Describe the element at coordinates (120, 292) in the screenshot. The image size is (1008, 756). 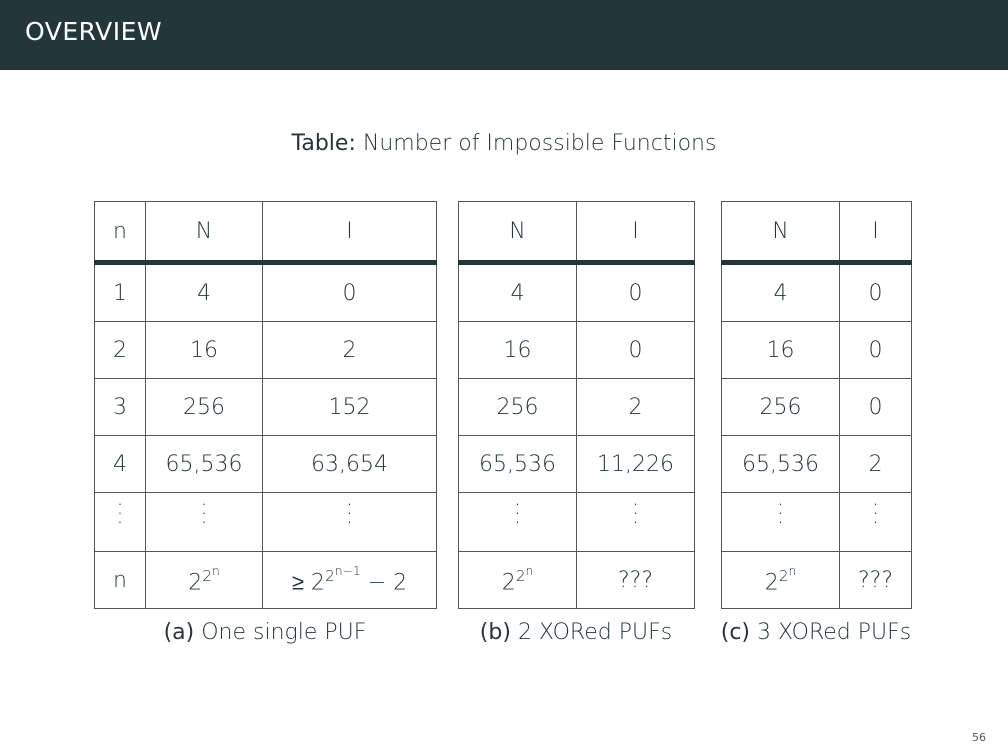
I see `cell: 1` at that location.